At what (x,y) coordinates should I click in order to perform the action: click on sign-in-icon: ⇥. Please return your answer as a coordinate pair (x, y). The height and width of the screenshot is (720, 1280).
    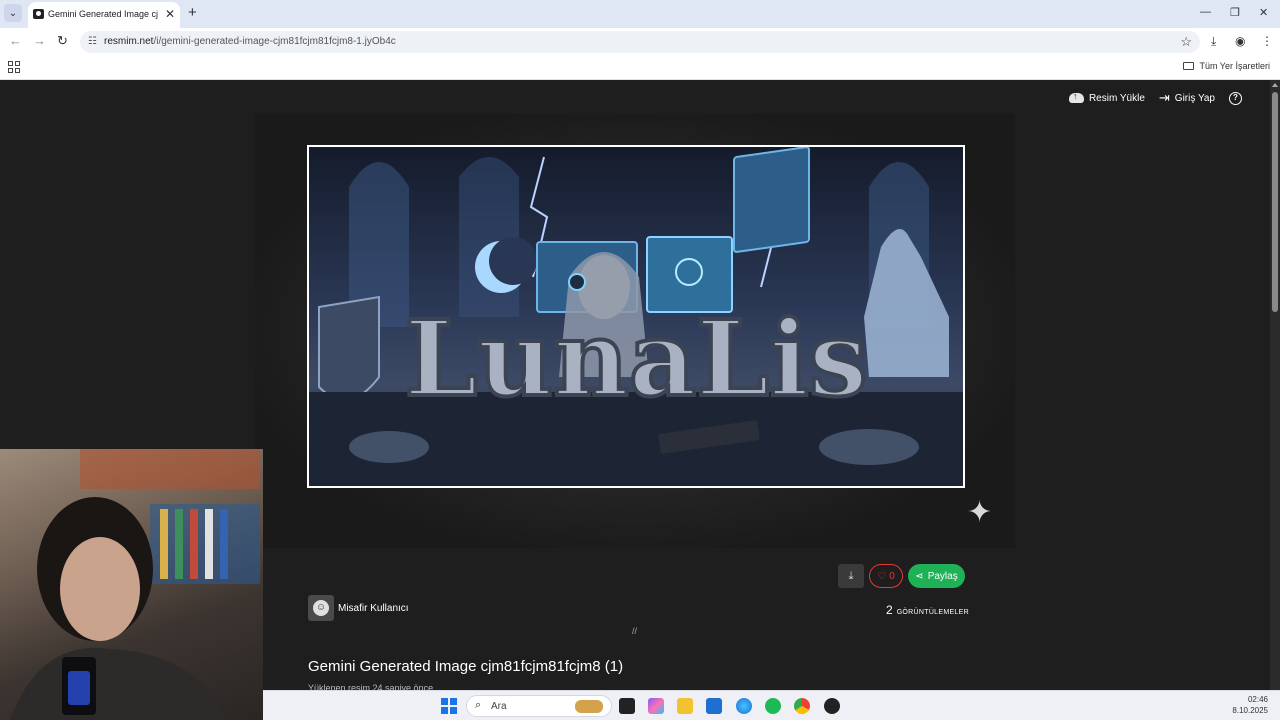
    Looking at the image, I should click on (1164, 97).